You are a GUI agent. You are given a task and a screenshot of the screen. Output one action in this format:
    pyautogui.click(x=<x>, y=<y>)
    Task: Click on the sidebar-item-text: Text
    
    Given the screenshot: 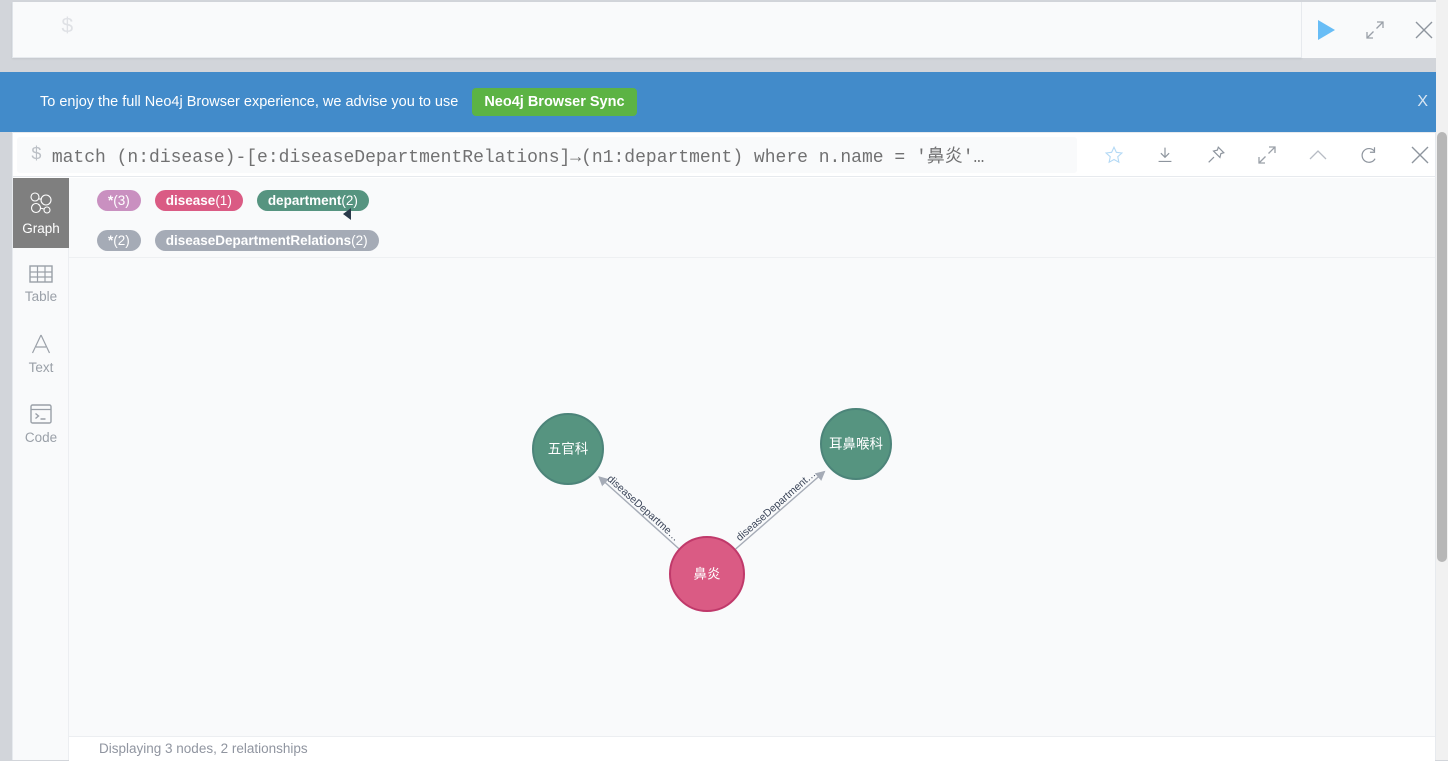 What is the action you would take?
    pyautogui.click(x=41, y=353)
    